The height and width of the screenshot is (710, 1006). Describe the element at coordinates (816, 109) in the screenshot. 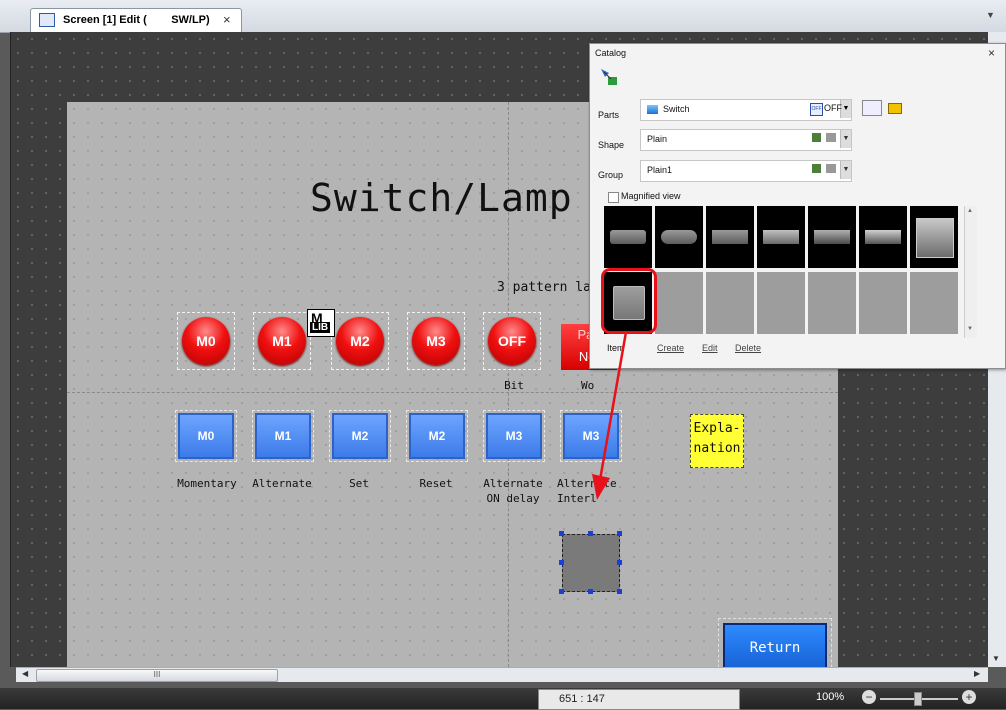

I see `off-state-badge: OFF` at that location.